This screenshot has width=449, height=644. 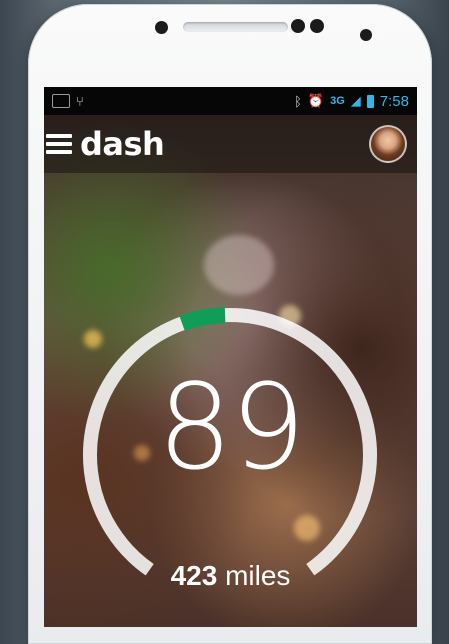 What do you see at coordinates (230, 101) in the screenshot?
I see `status-bar: ⑂ ᛒ ⏰ 3G ◢ 7:58` at bounding box center [230, 101].